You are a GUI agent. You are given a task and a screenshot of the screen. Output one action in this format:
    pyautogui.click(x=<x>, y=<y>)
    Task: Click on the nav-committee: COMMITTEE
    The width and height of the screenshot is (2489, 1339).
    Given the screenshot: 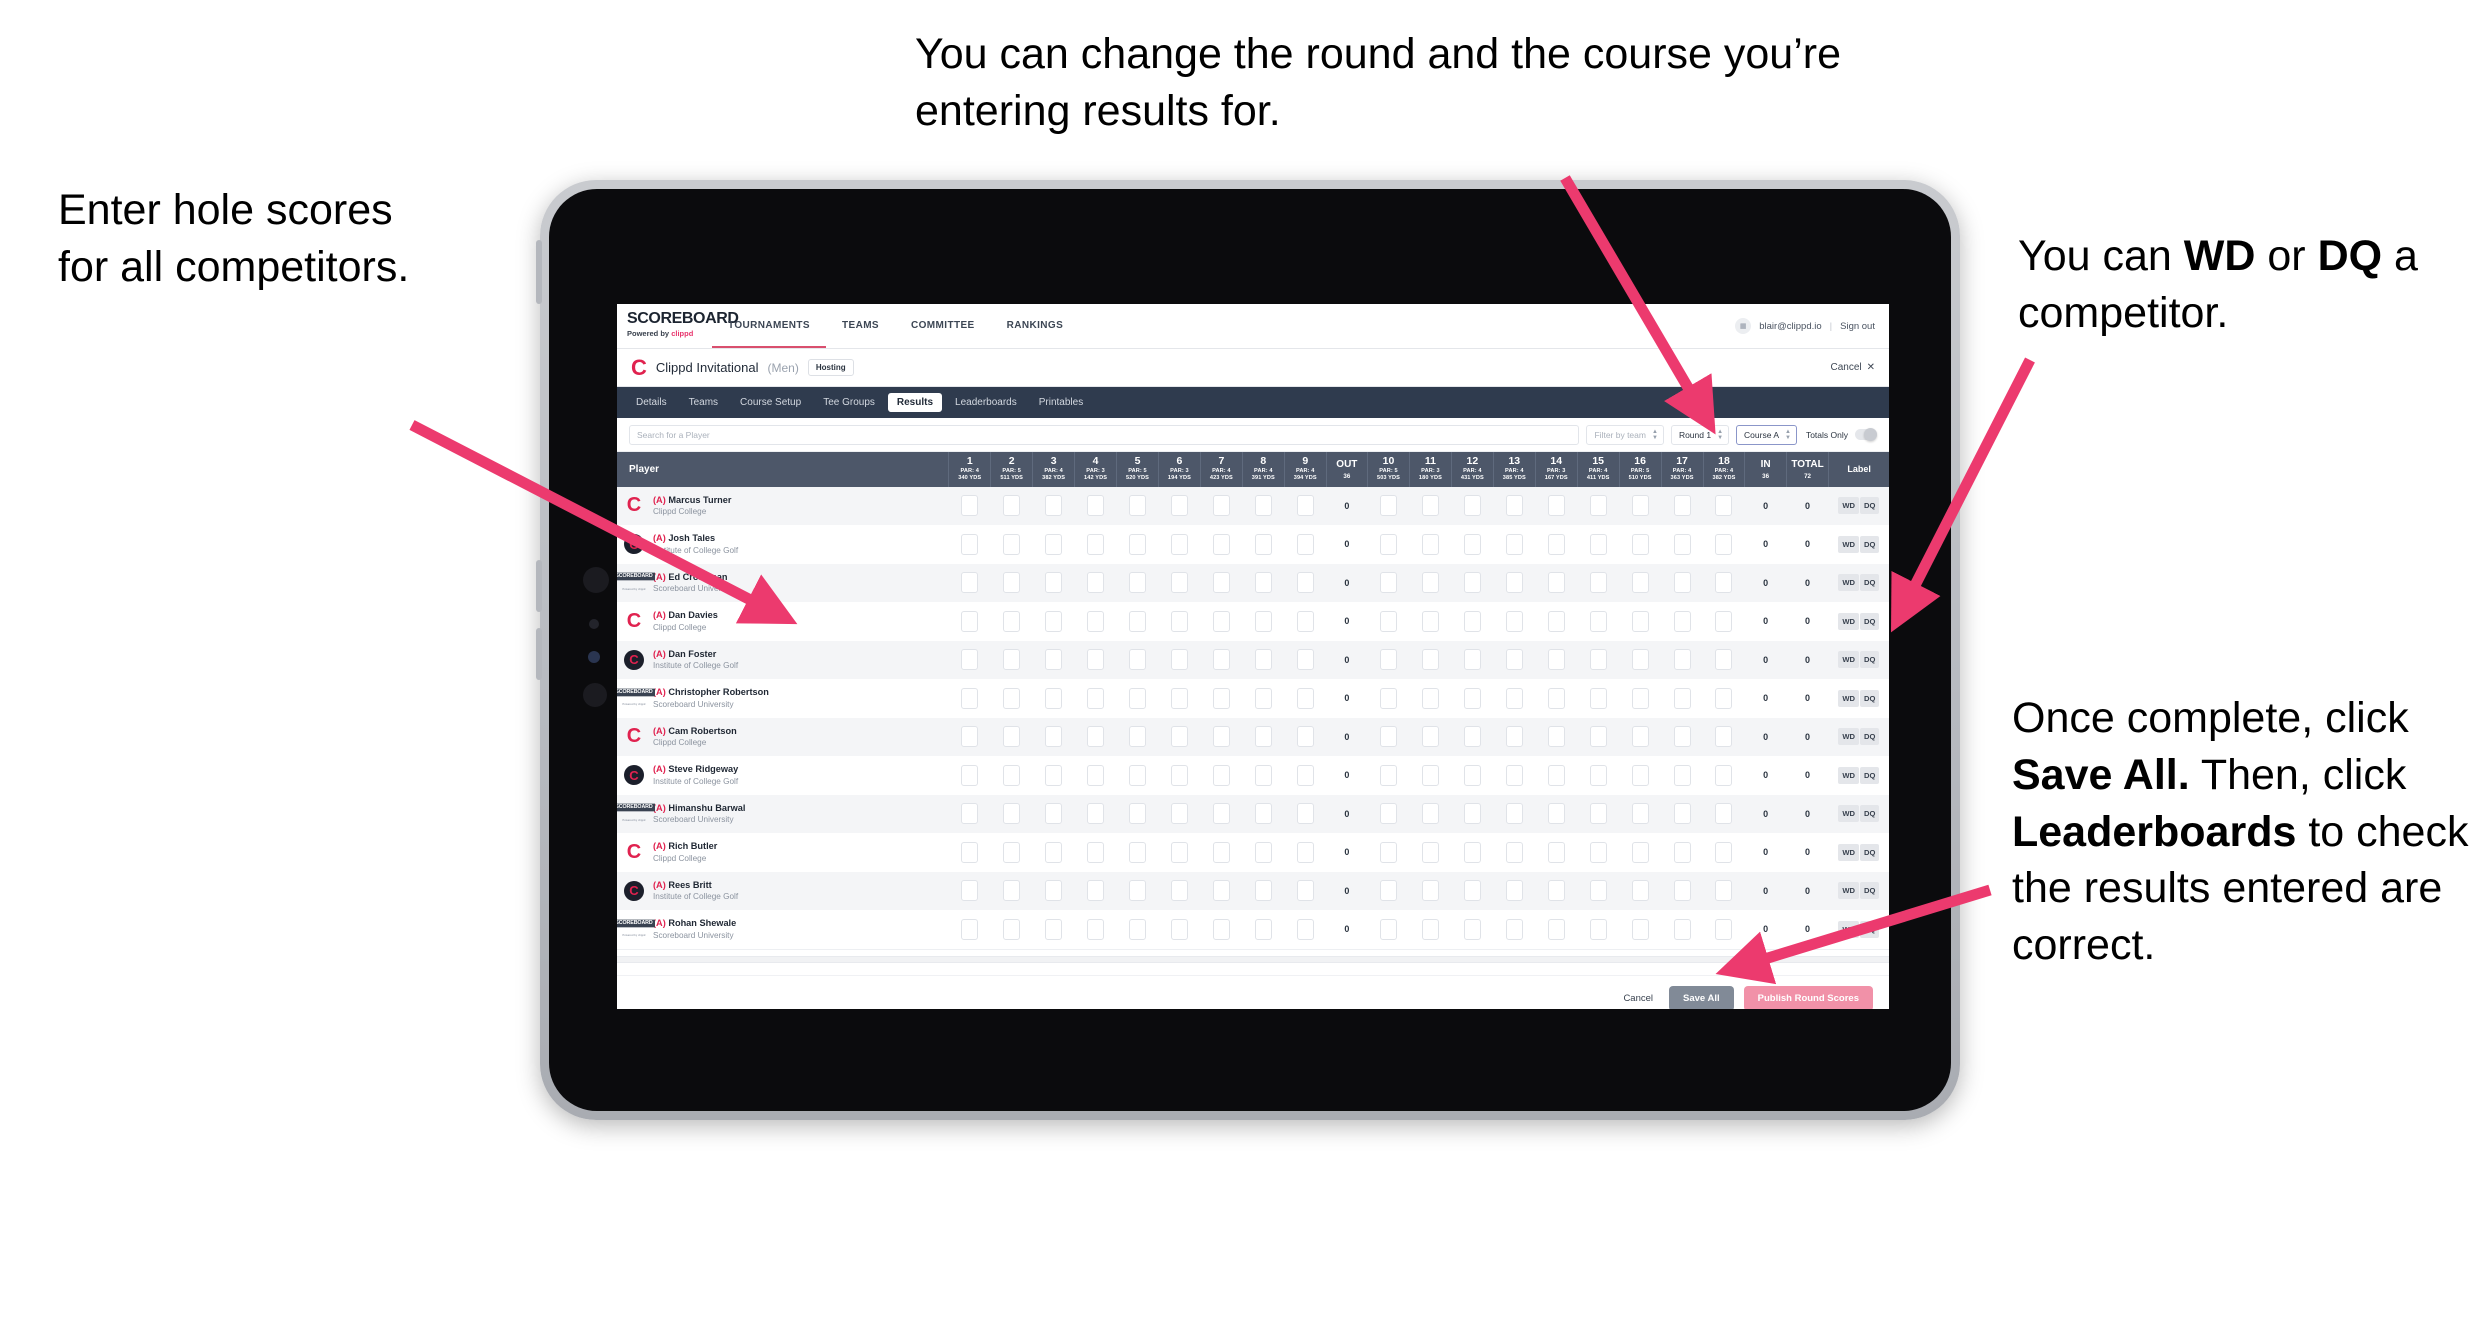 What is the action you would take?
    pyautogui.click(x=943, y=326)
    